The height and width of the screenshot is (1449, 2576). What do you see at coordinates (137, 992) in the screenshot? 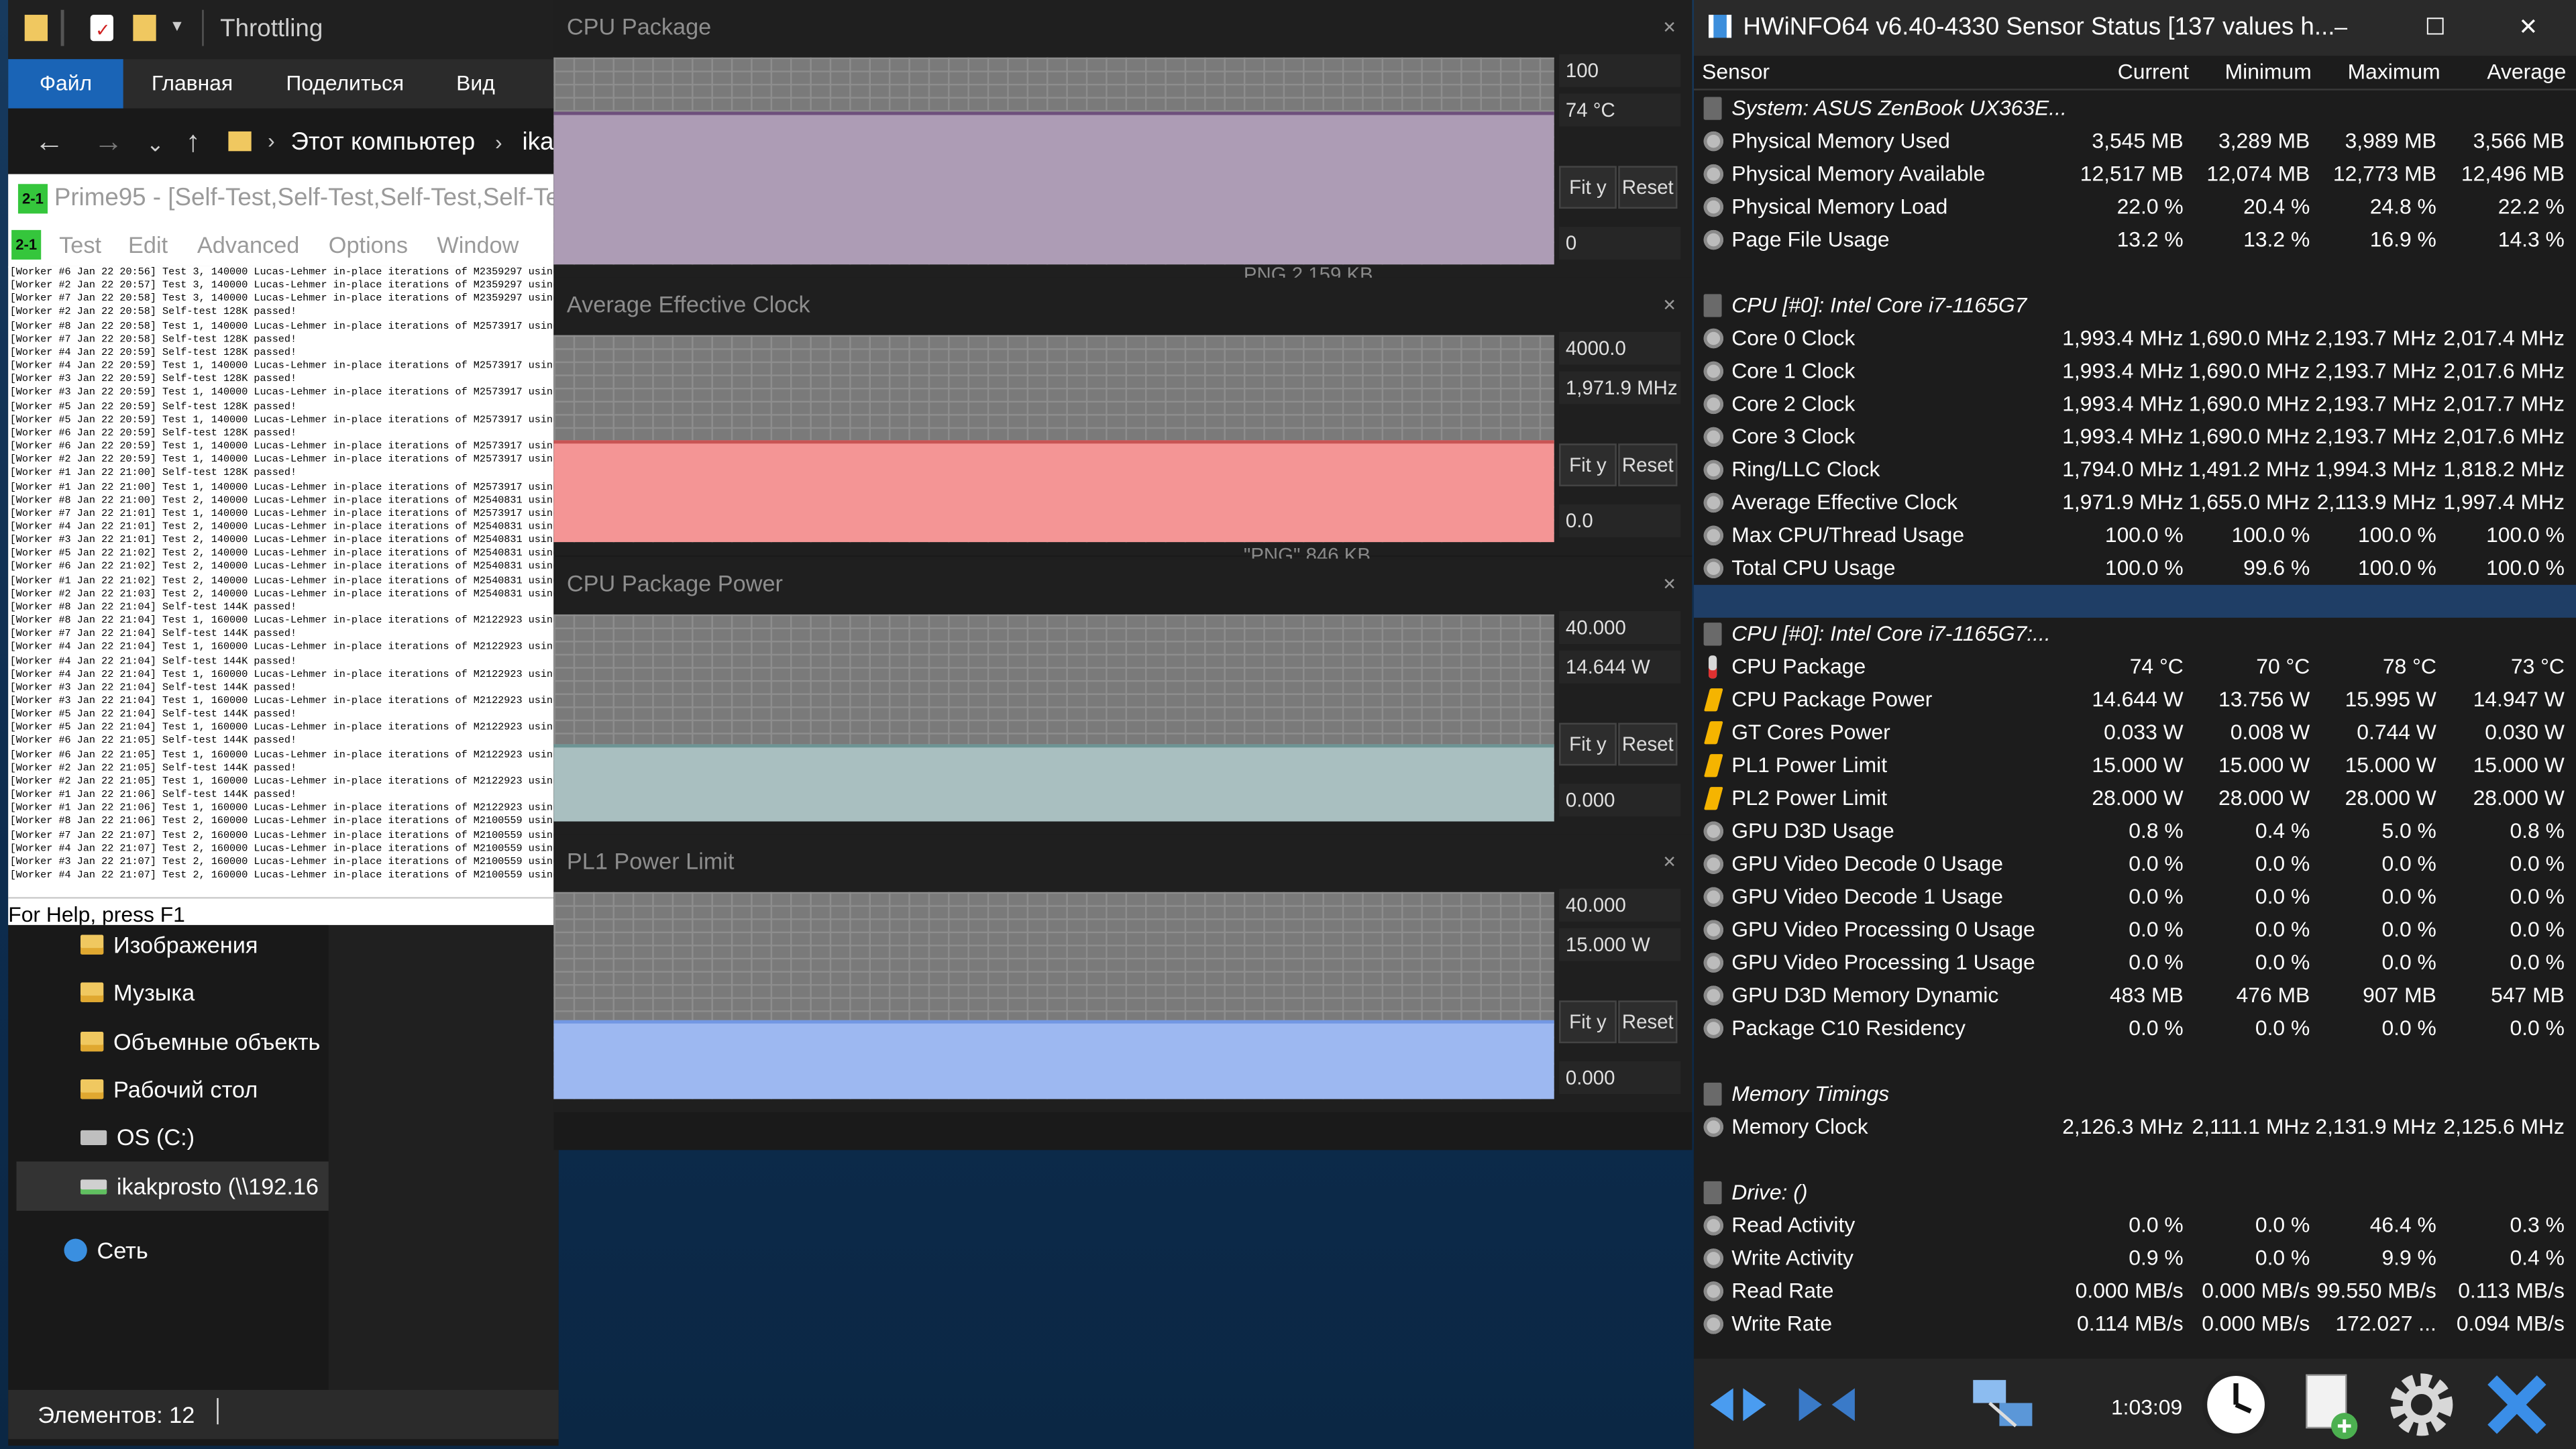
I see `nav-item-music: Музыка` at bounding box center [137, 992].